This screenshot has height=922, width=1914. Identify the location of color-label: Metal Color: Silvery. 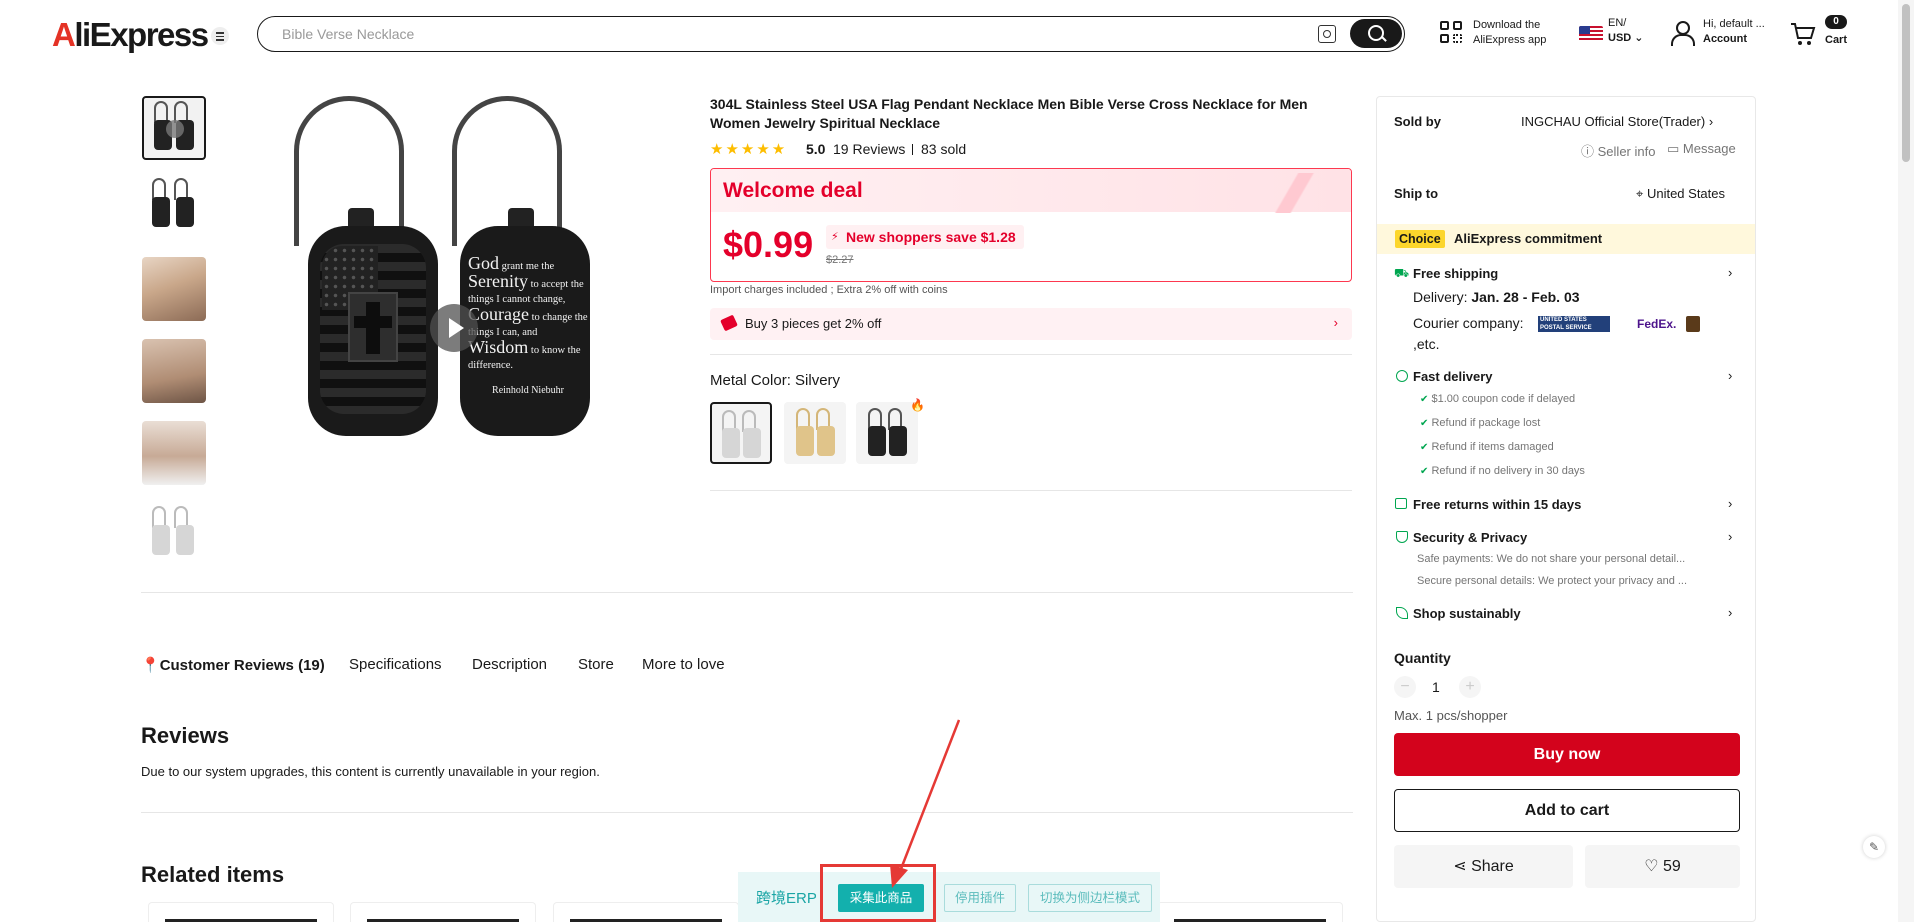
(775, 380).